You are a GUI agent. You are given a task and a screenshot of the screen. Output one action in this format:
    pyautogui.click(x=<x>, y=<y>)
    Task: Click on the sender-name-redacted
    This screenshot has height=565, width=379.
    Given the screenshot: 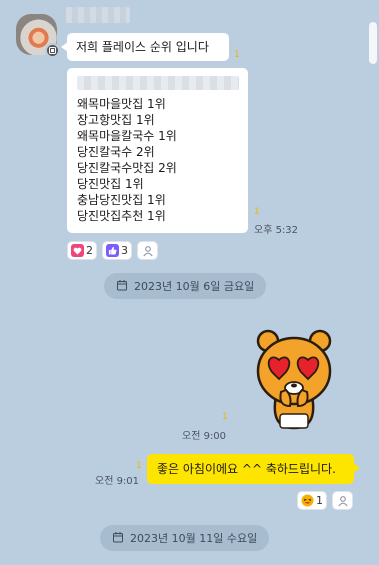 What is the action you would take?
    pyautogui.click(x=98, y=15)
    